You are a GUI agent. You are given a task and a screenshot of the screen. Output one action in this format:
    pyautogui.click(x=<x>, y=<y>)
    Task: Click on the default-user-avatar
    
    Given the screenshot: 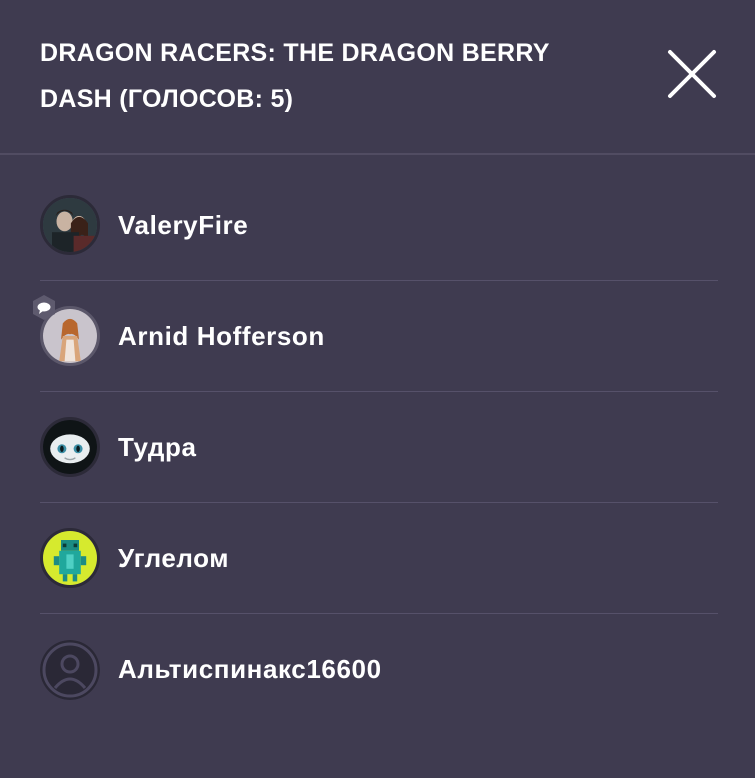 What is the action you would take?
    pyautogui.click(x=70, y=669)
    